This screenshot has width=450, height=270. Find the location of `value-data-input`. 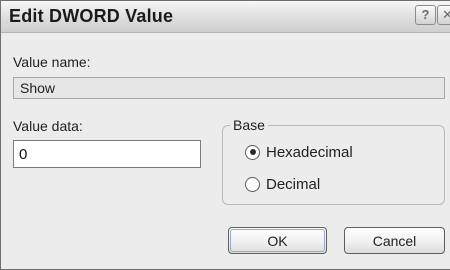

value-data-input is located at coordinates (107, 154).